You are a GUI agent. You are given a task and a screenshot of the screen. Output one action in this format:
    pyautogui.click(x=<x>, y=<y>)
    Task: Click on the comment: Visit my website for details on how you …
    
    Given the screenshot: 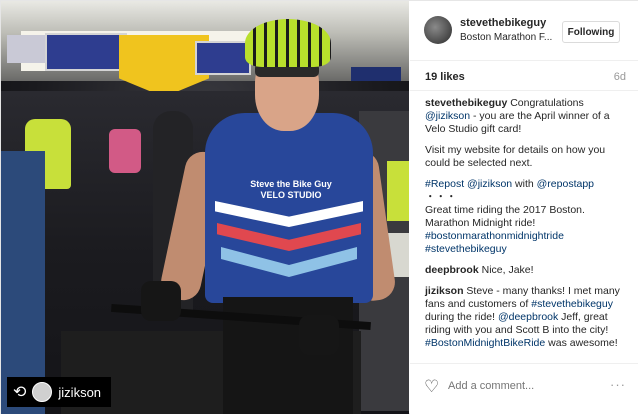 What is the action you would take?
    pyautogui.click(x=525, y=157)
    